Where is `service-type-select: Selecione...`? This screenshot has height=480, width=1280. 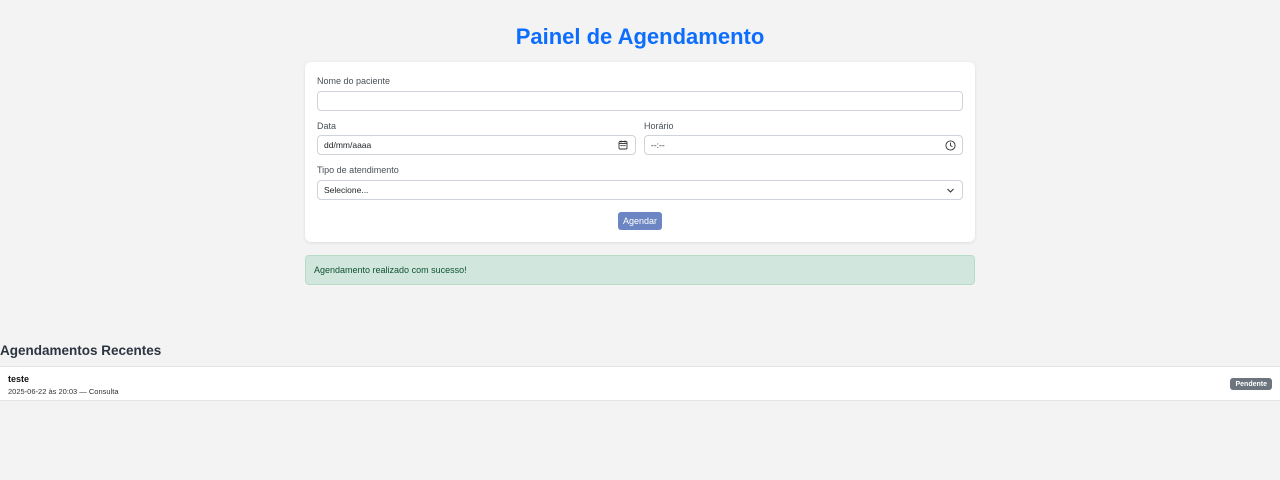
service-type-select: Selecione... is located at coordinates (640, 190).